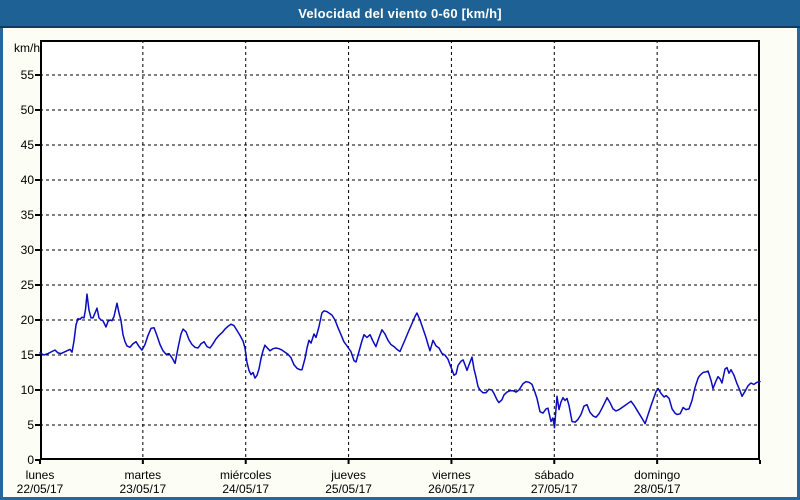  Describe the element at coordinates (27, 75) in the screenshot. I see `y-tick-label: 55` at that location.